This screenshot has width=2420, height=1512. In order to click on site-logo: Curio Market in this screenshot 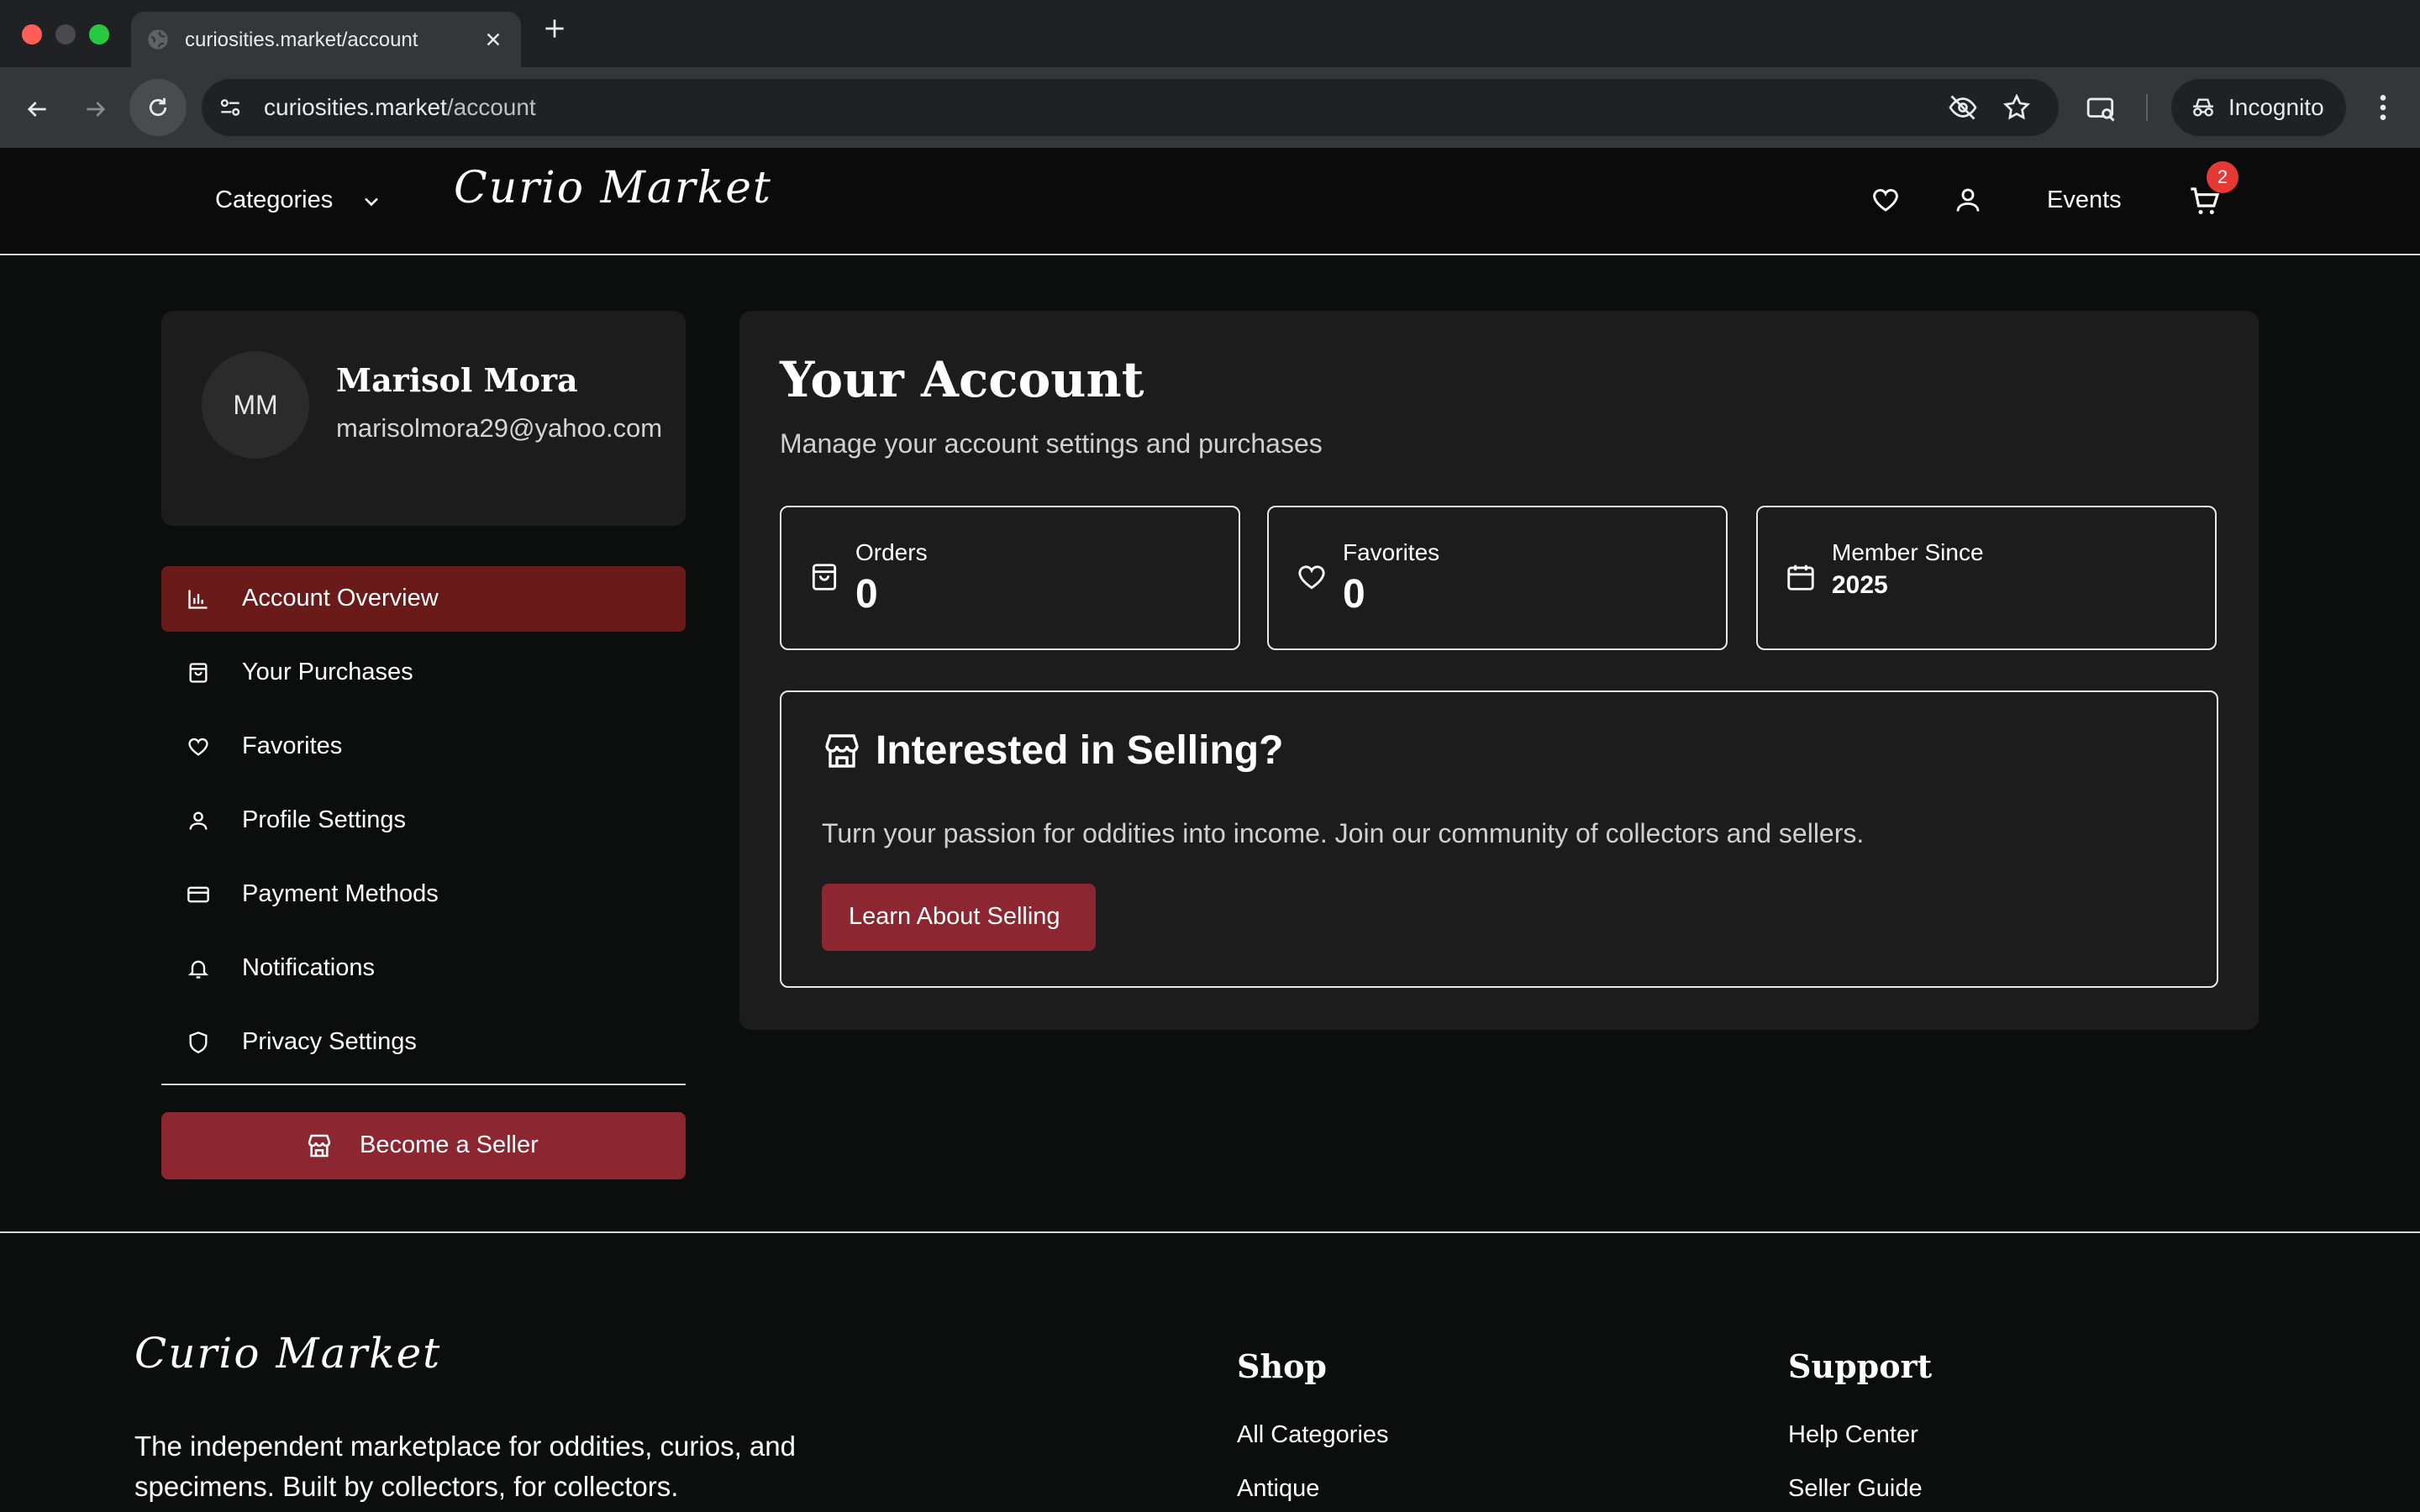, I will do `click(613, 188)`.